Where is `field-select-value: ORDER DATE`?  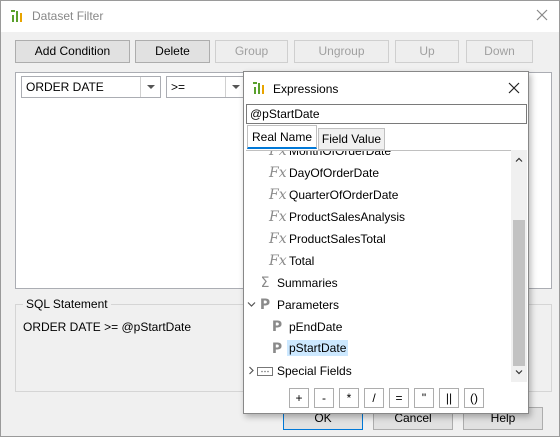 field-select-value: ORDER DATE is located at coordinates (65, 87).